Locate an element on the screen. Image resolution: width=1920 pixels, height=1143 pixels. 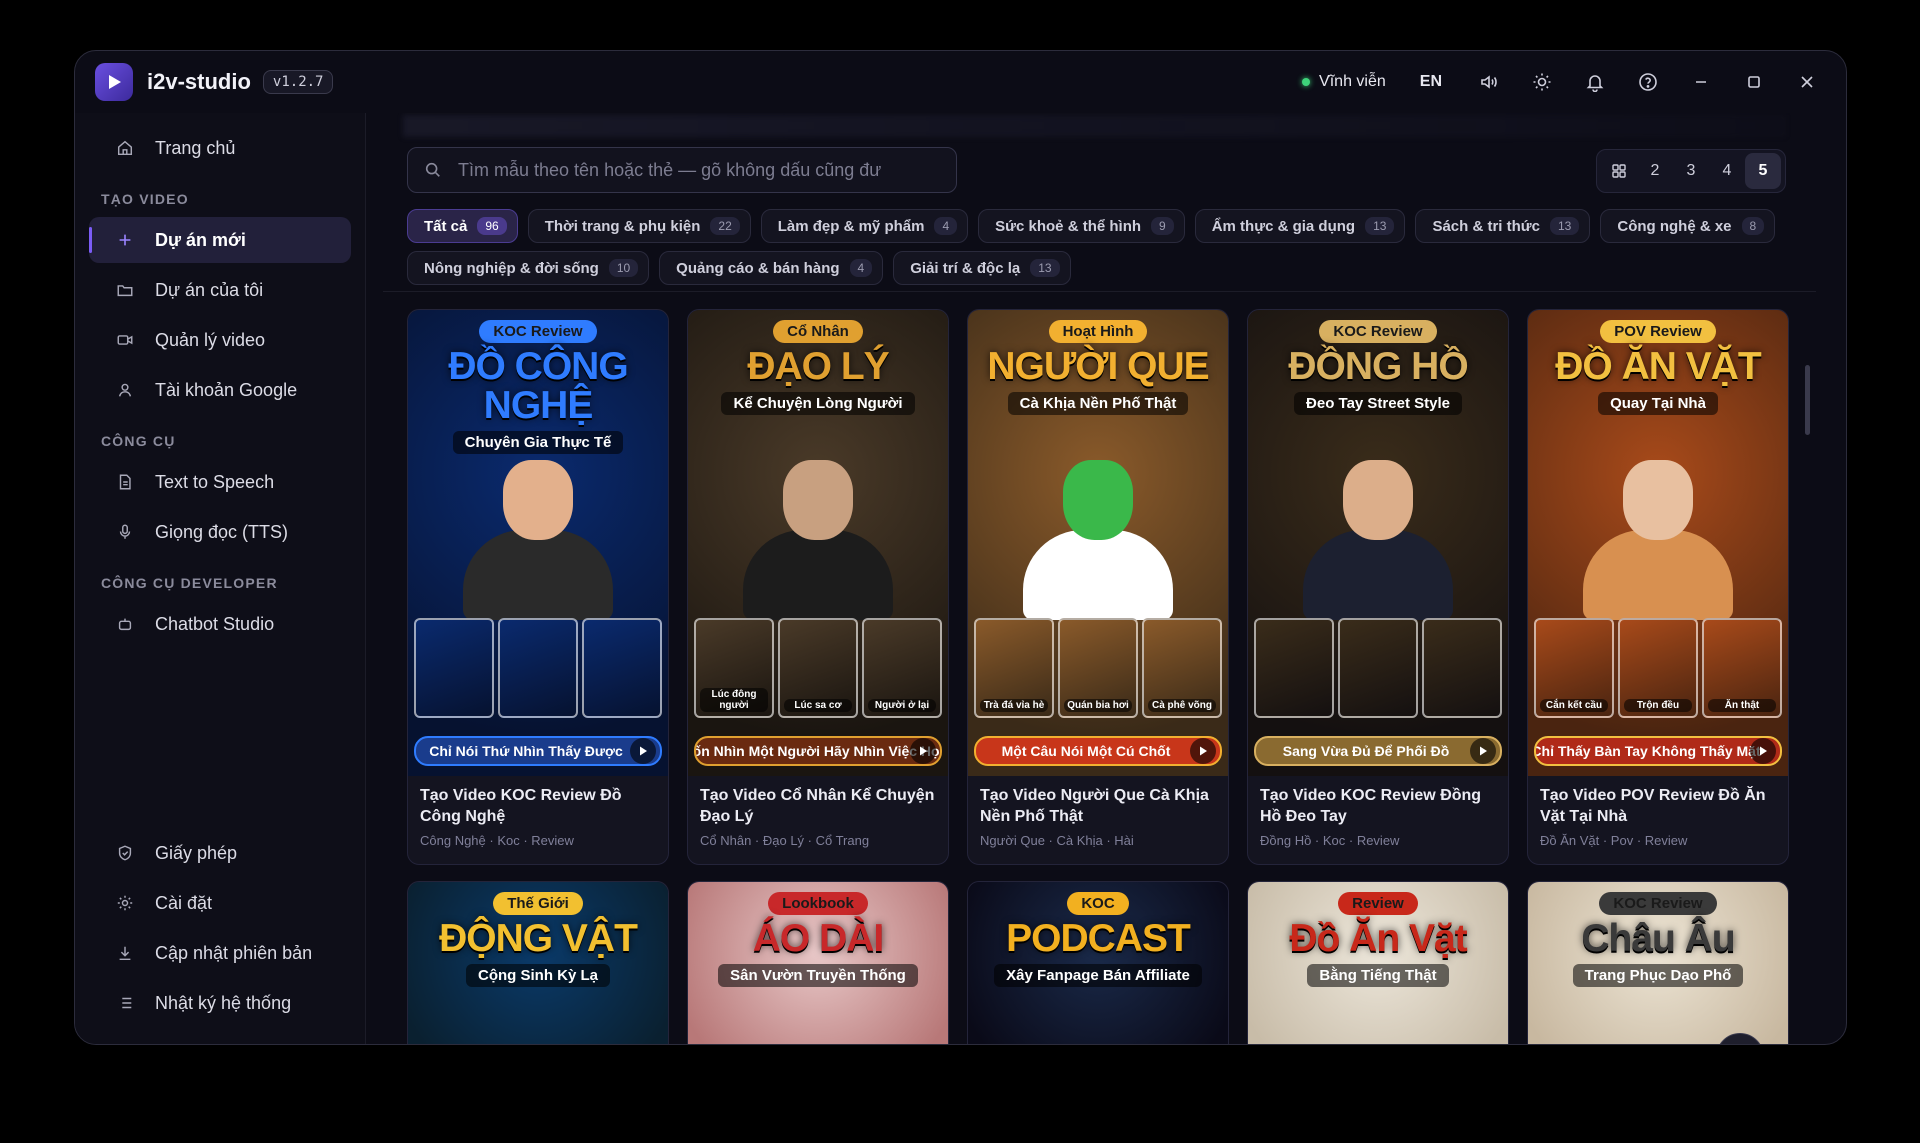
frame-label: Người ở lại is located at coordinates (902, 705).